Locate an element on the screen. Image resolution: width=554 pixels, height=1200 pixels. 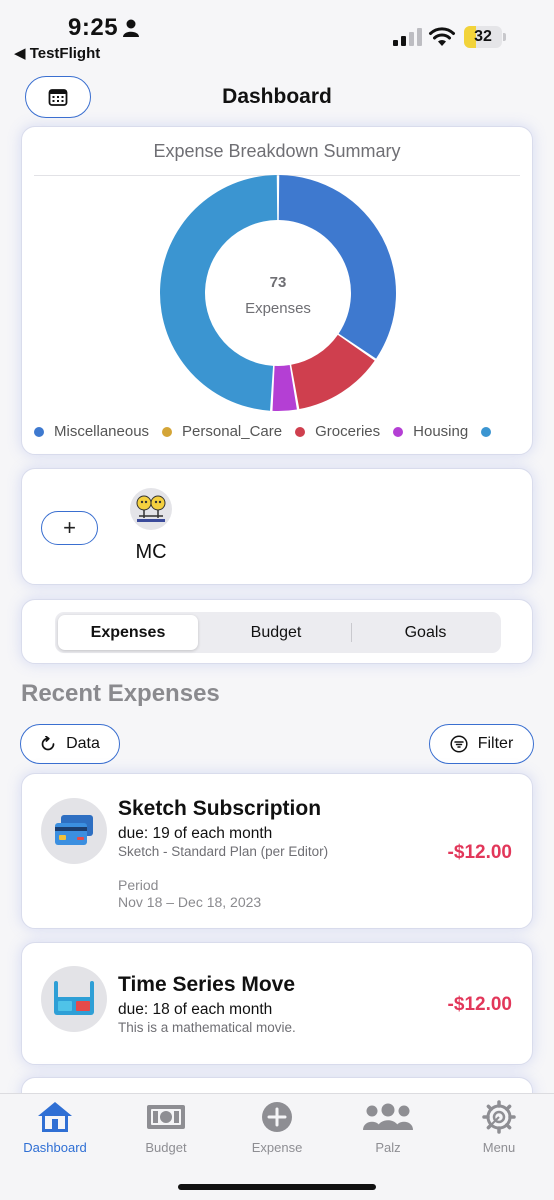
banknote-icon is located at coordinates (166, 1117).